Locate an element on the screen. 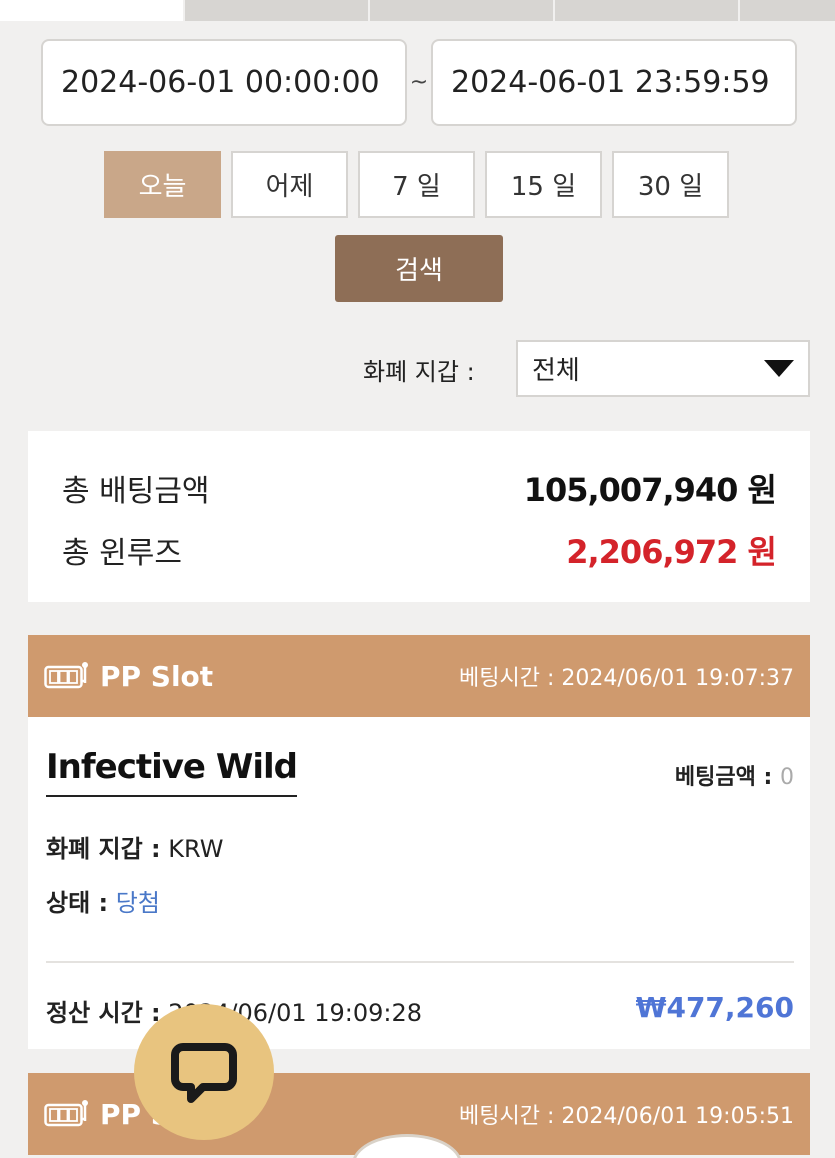  date-range: ~ is located at coordinates (419, 82).